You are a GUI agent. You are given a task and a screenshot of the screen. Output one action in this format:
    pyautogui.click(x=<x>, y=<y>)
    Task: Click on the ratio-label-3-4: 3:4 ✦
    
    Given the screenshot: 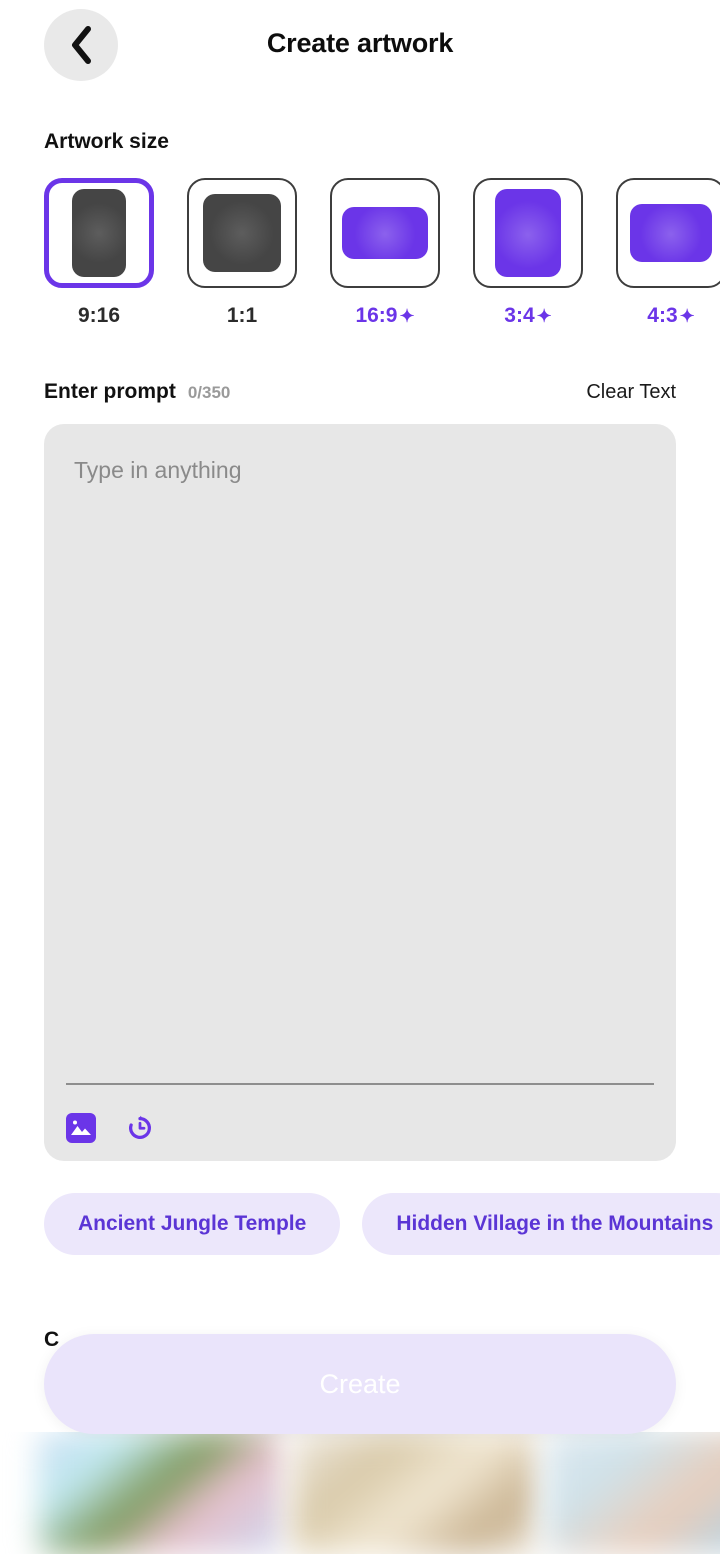 What is the action you would take?
    pyautogui.click(x=527, y=316)
    